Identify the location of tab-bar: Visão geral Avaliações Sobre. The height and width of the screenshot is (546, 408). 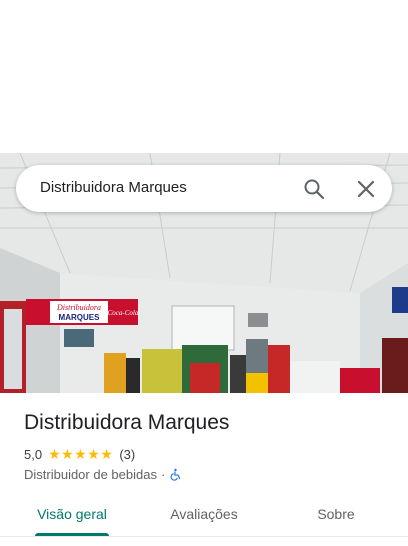
(204, 516).